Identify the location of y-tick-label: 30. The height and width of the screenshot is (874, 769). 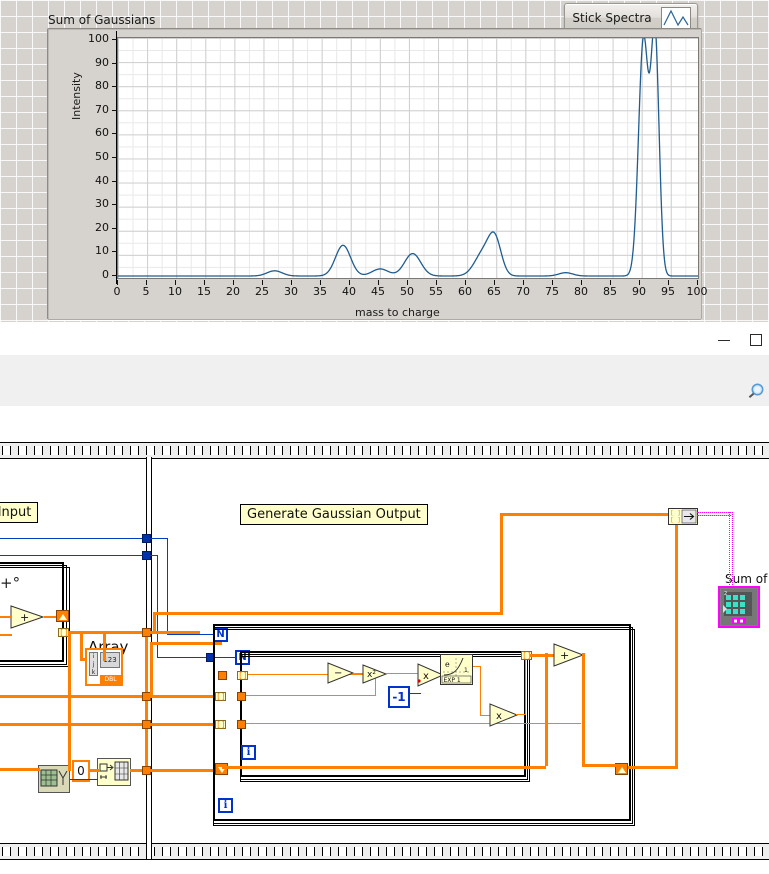
(102, 204).